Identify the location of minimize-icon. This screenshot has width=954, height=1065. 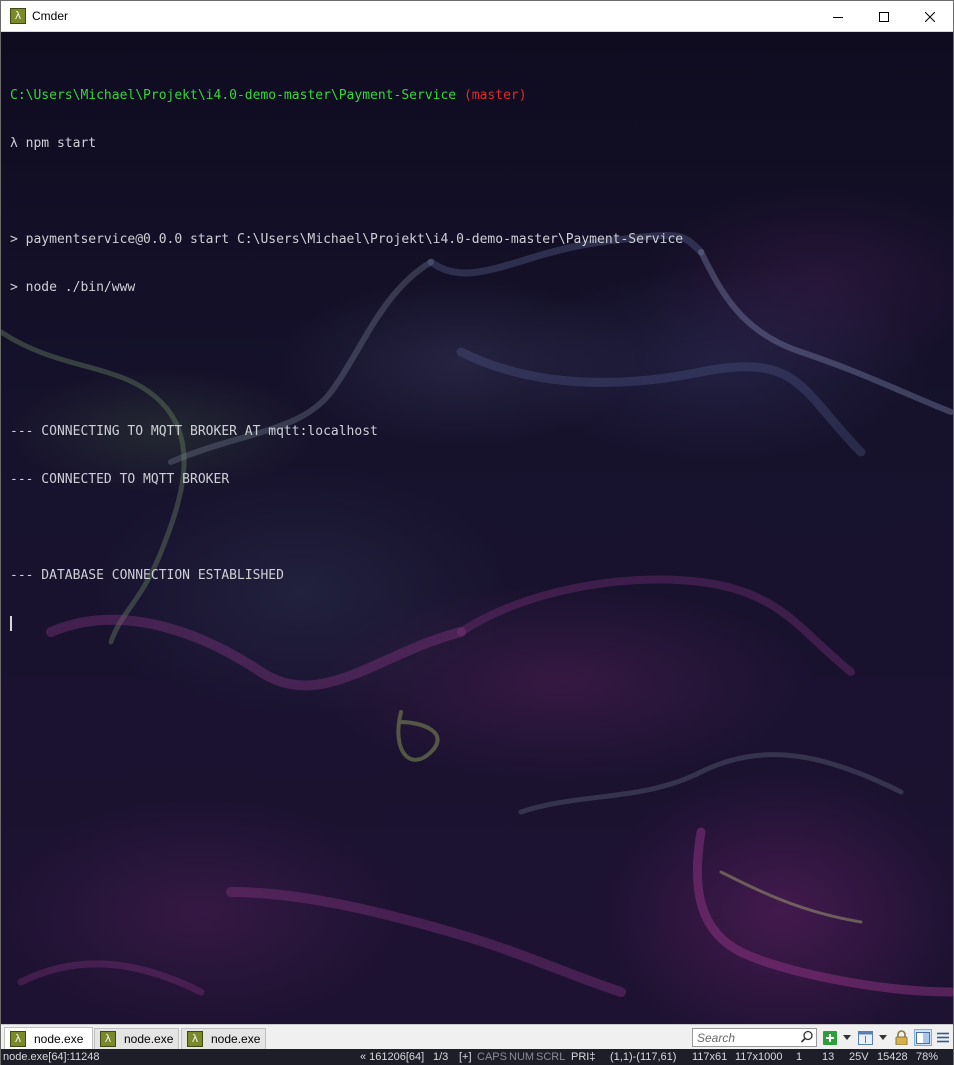
(838, 17).